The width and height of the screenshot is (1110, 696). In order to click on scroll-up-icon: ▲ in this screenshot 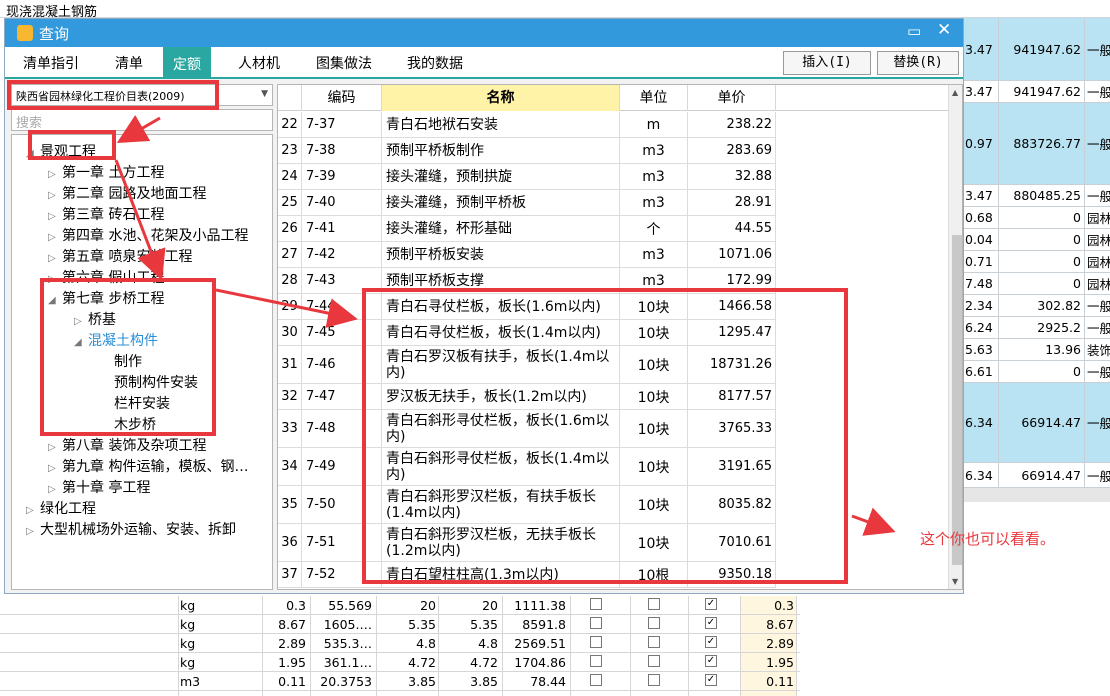, I will do `click(955, 92)`.